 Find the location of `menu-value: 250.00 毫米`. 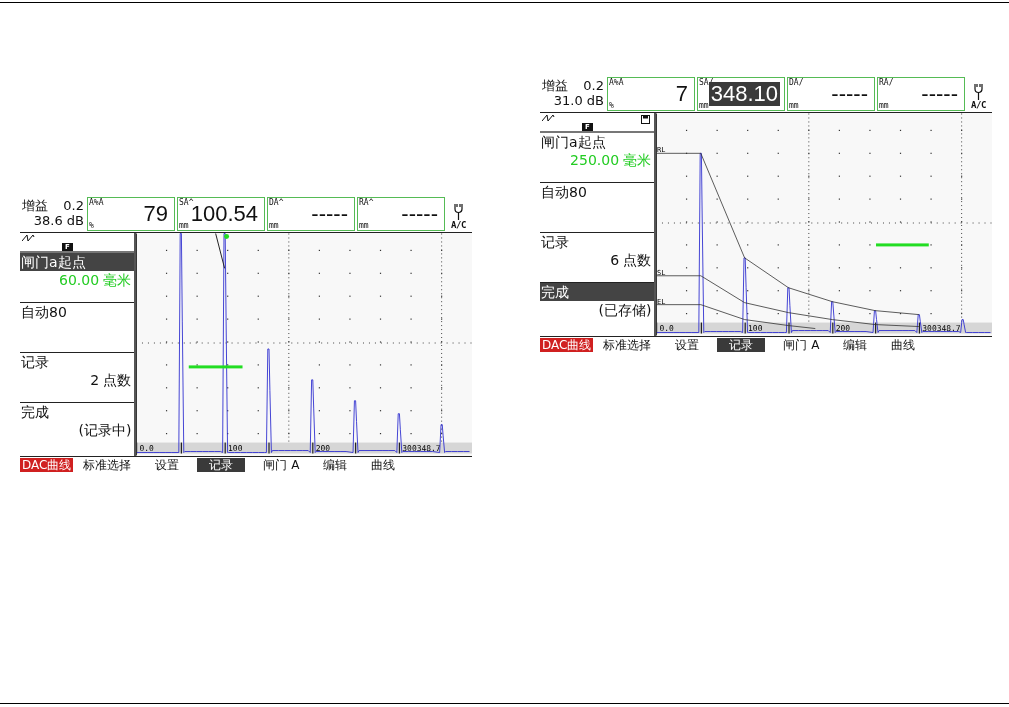

menu-value: 250.00 毫米 is located at coordinates (611, 160).